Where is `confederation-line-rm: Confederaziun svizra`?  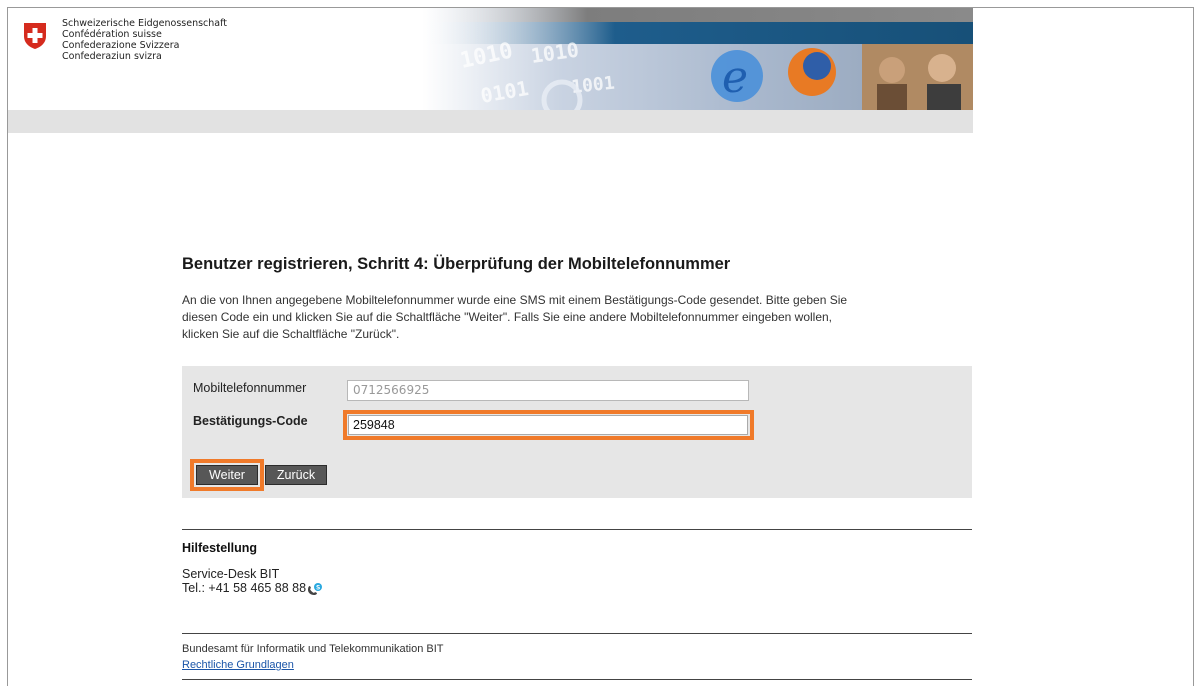
confederation-line-rm: Confederaziun svizra is located at coordinates (112, 56).